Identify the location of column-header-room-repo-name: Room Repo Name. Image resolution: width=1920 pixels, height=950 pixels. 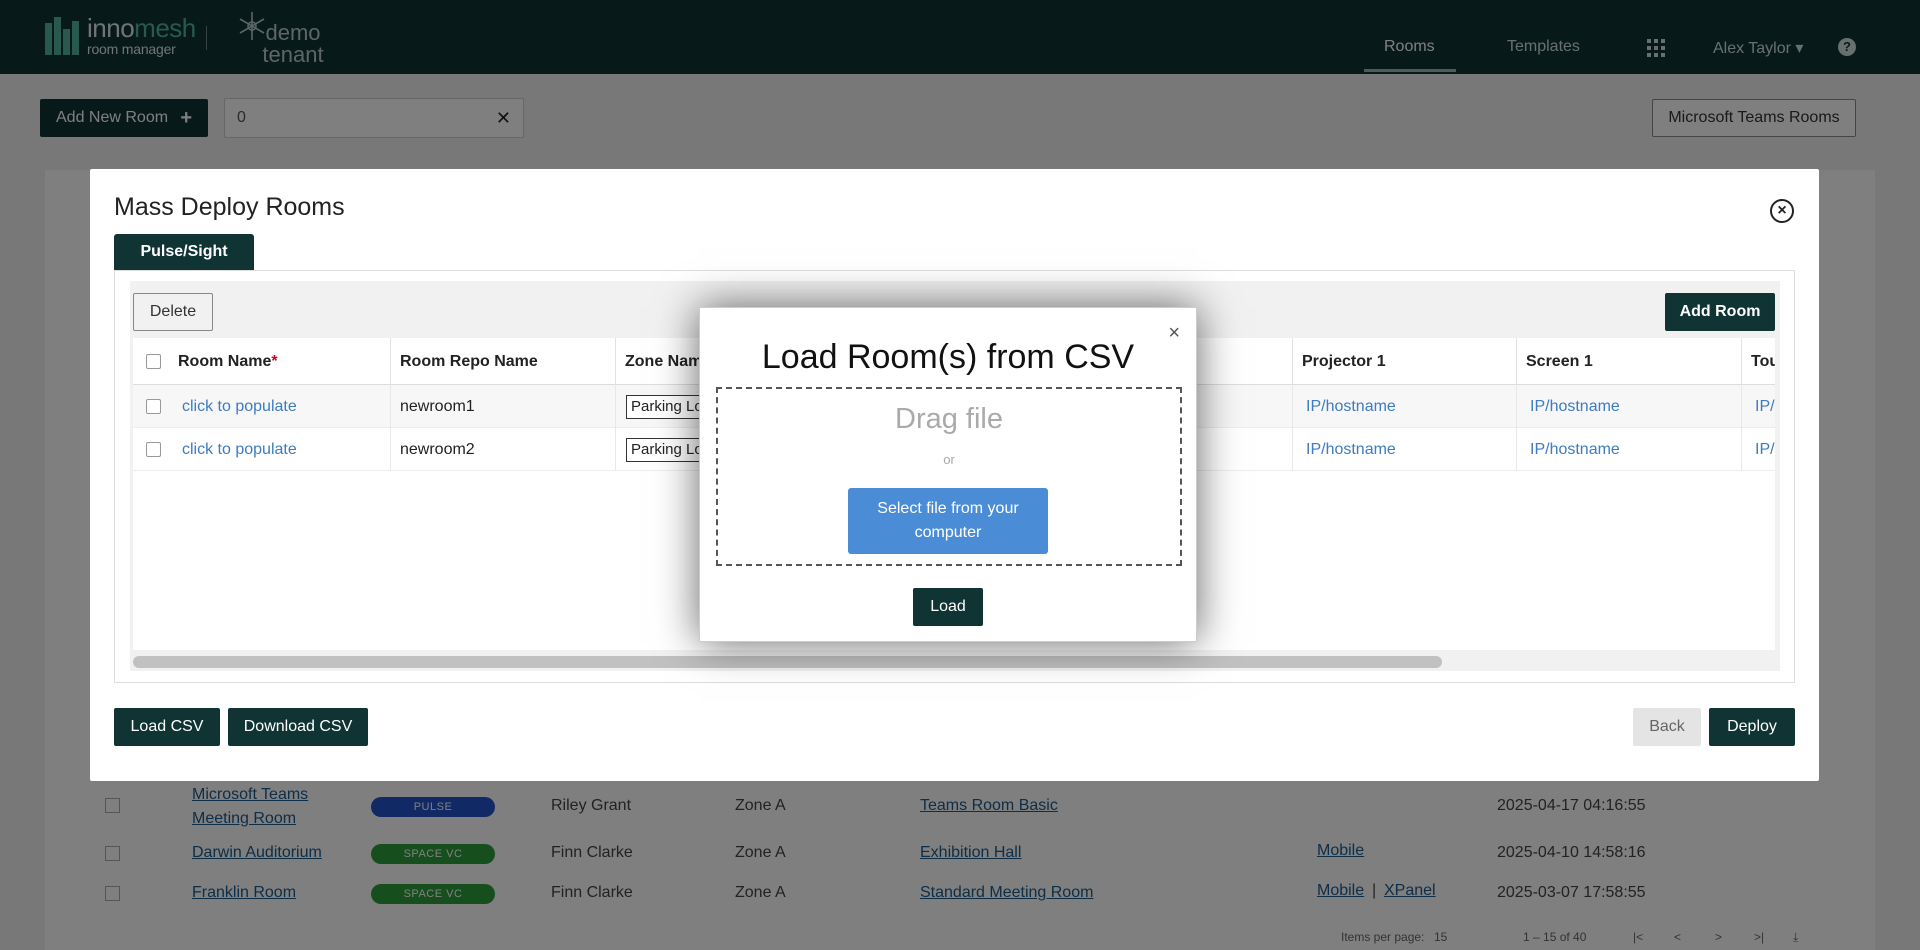
(503, 361).